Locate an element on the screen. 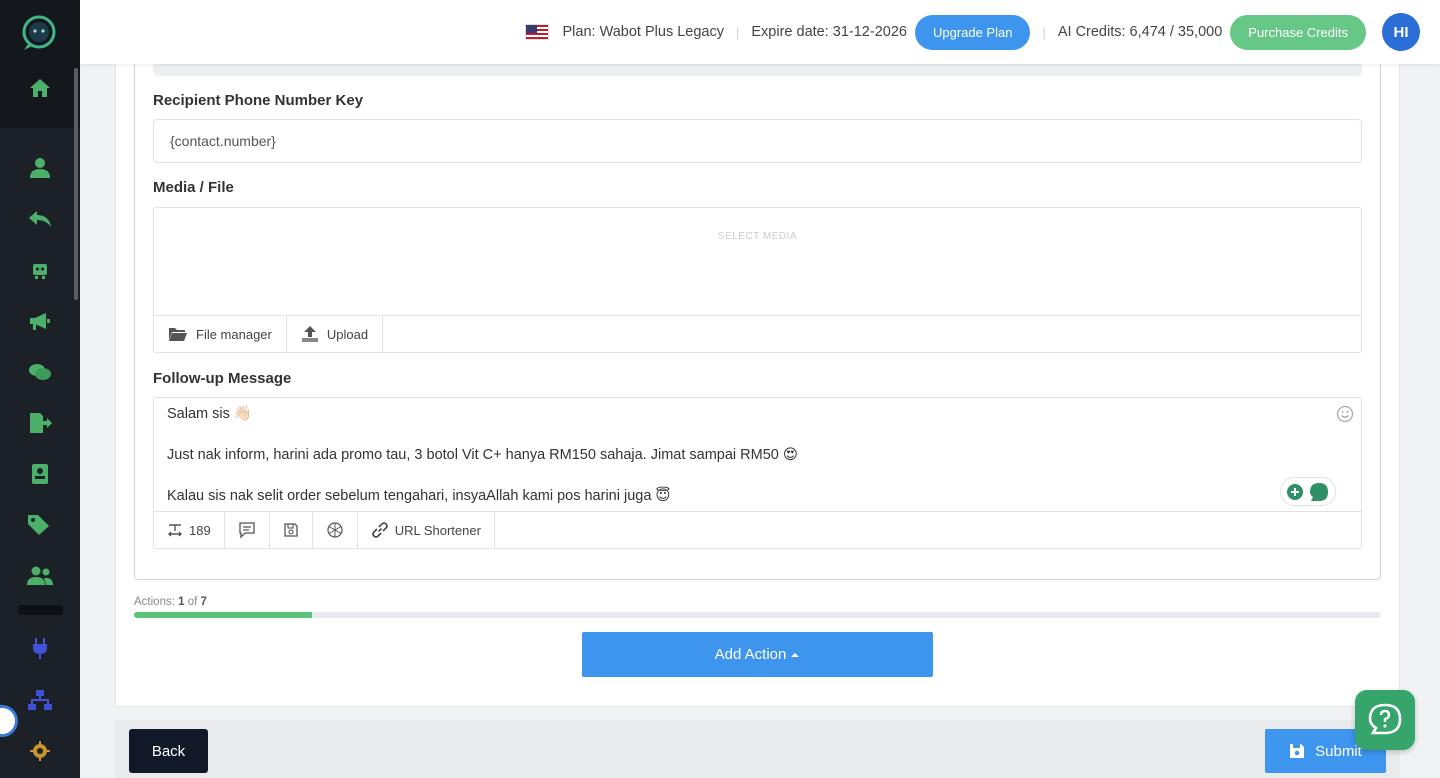  grammar-tools is located at coordinates (1308, 491).